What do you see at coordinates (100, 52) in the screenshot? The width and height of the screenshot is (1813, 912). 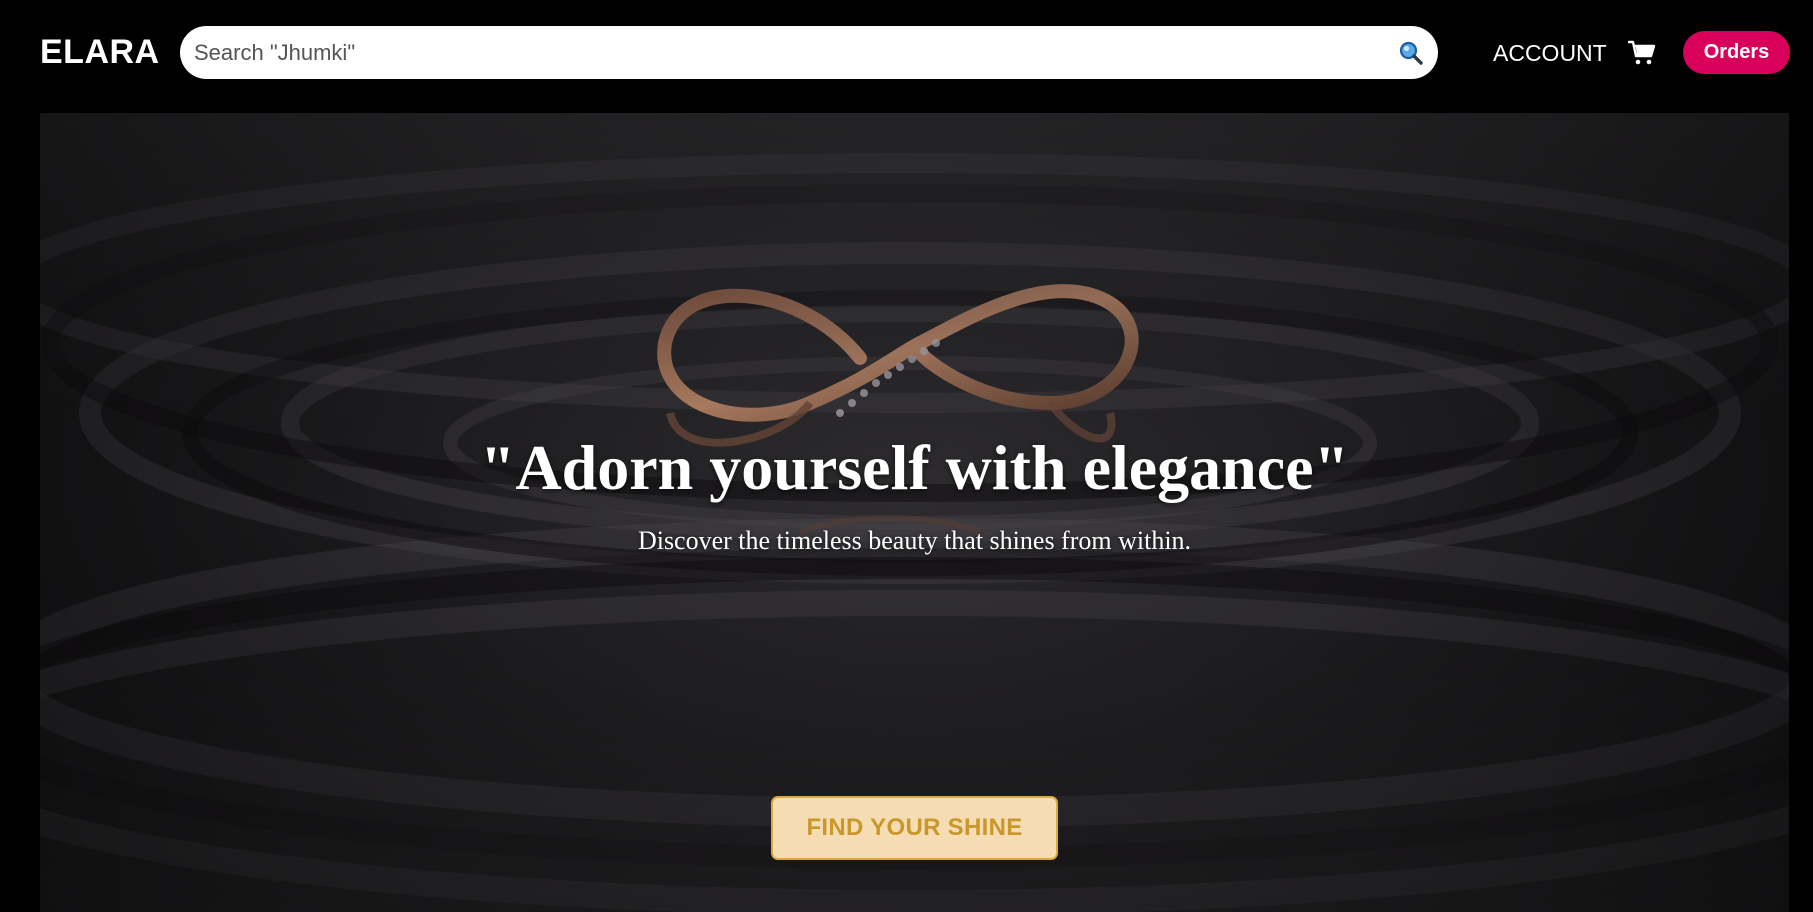 I see `site-logo: ELARA` at bounding box center [100, 52].